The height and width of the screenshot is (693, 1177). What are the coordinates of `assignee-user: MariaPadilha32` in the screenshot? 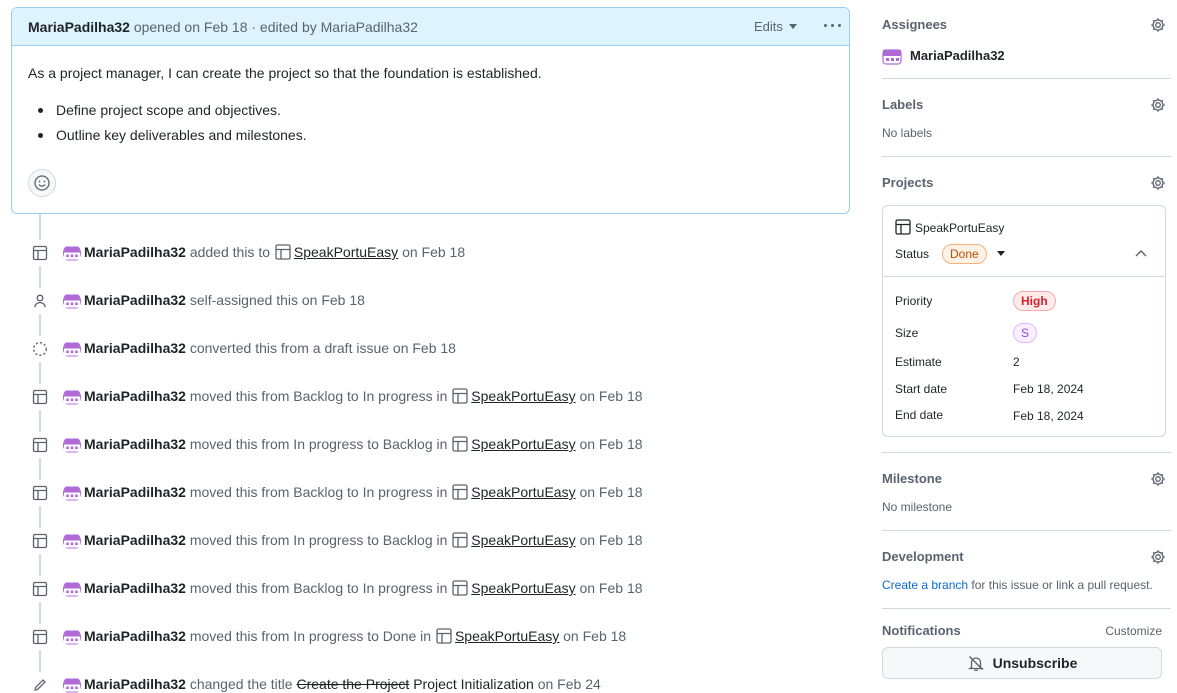 It's located at (1026, 56).